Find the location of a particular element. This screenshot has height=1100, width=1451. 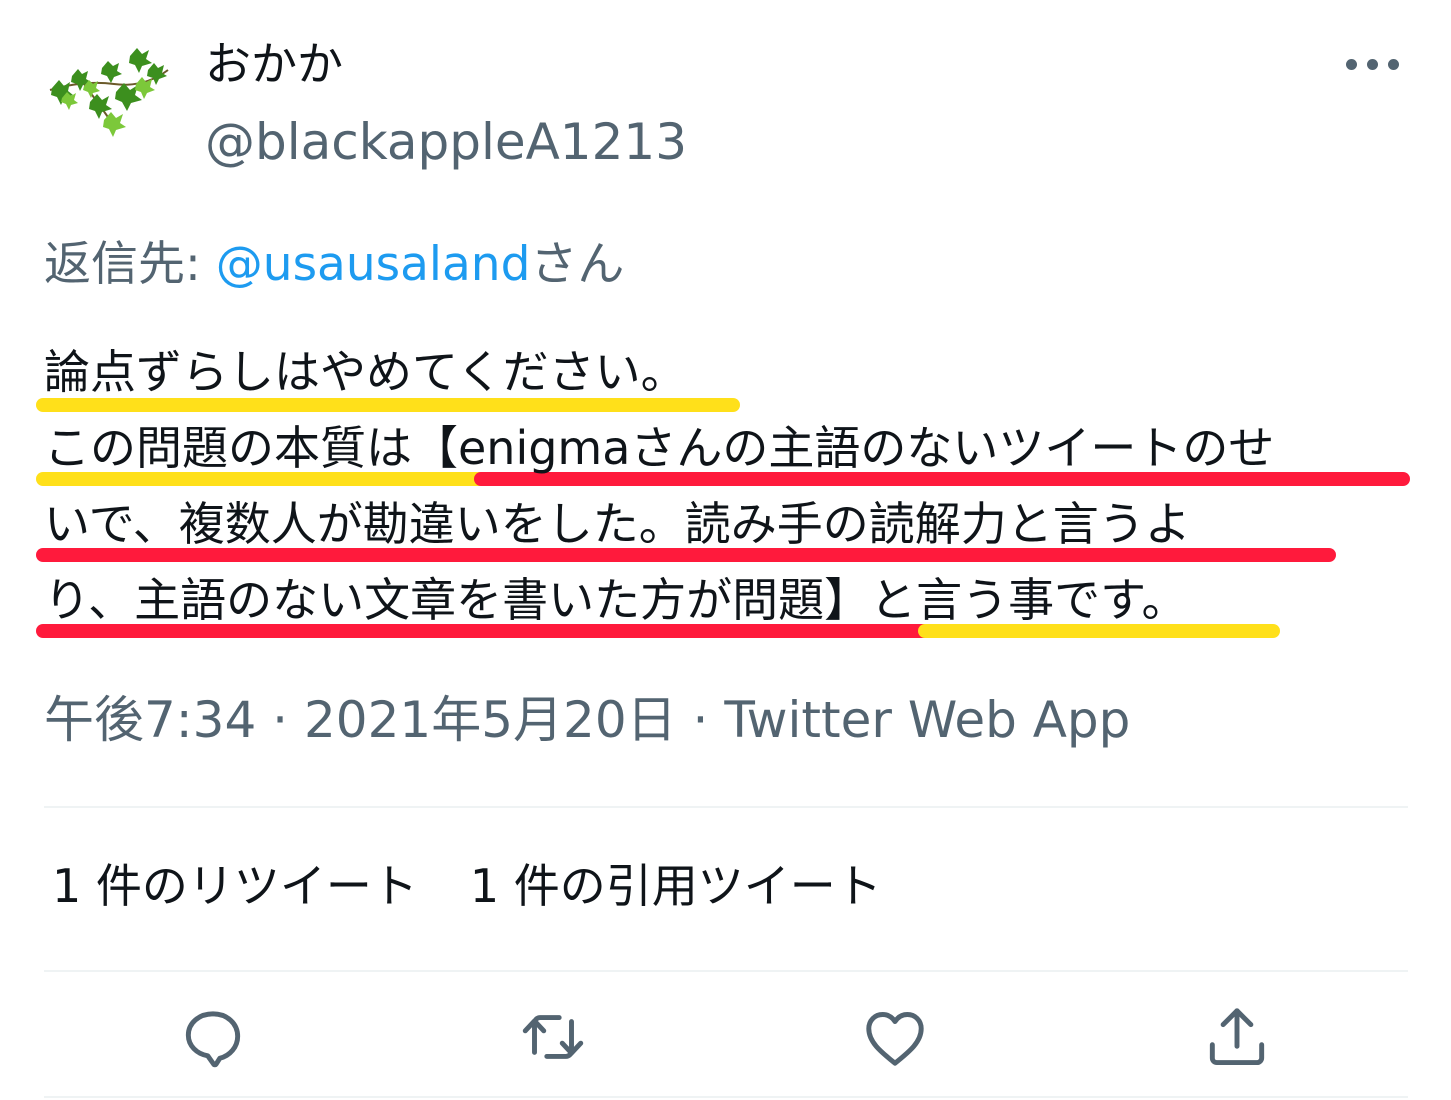

reply-suffix: さん is located at coordinates (577, 264).